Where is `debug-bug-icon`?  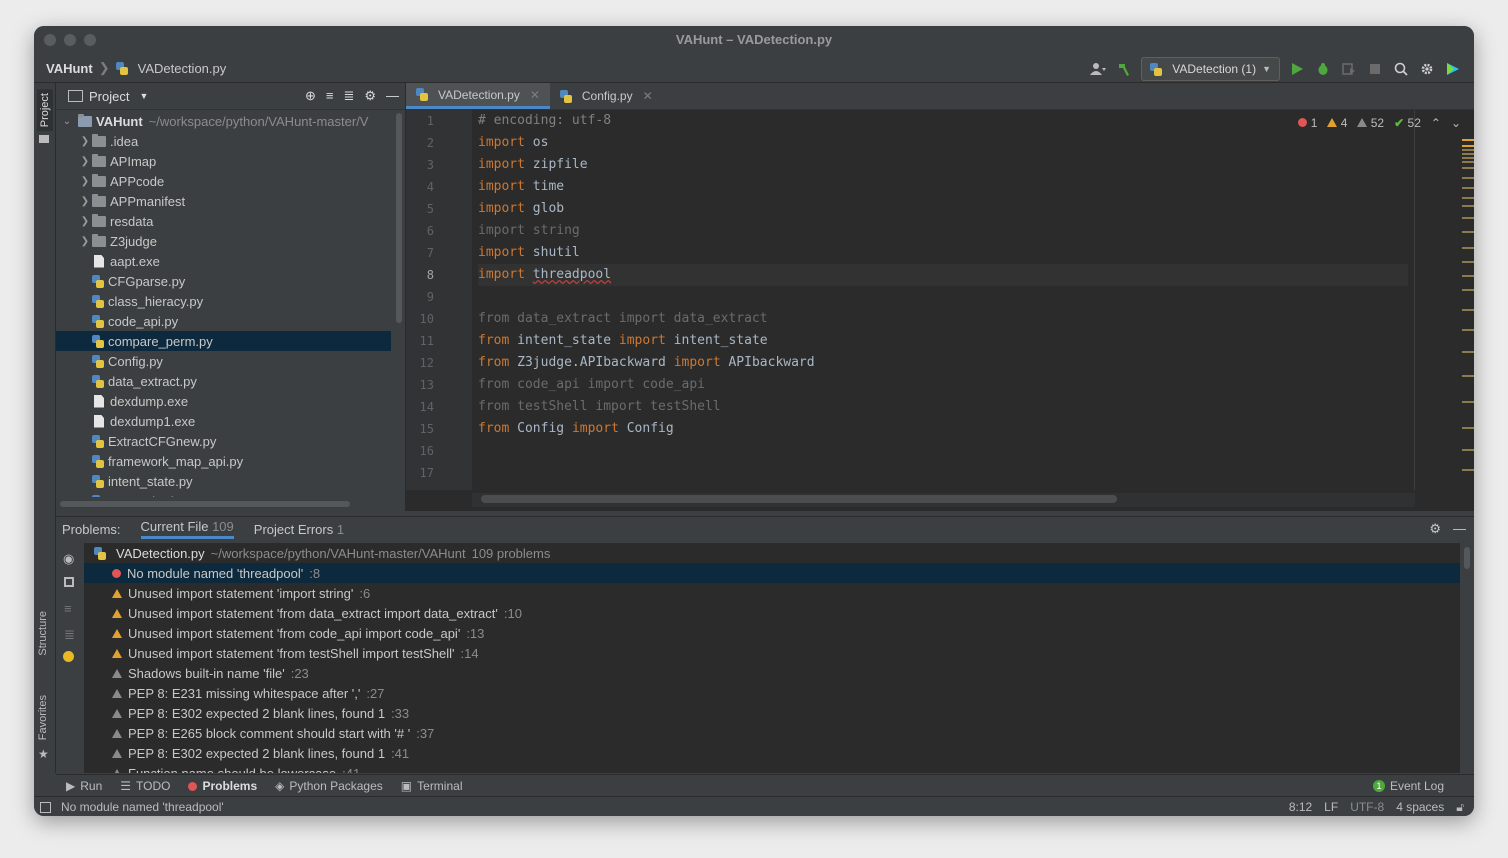
debug-bug-icon is located at coordinates (1323, 69).